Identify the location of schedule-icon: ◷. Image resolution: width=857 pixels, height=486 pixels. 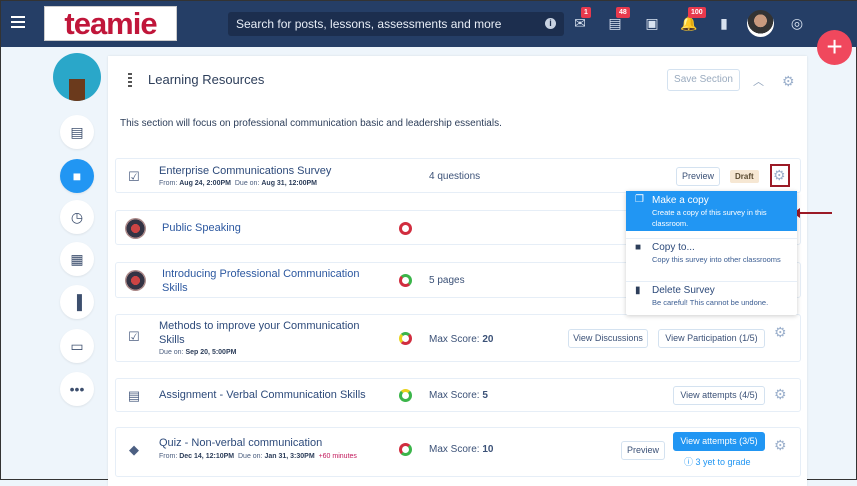
(77, 217).